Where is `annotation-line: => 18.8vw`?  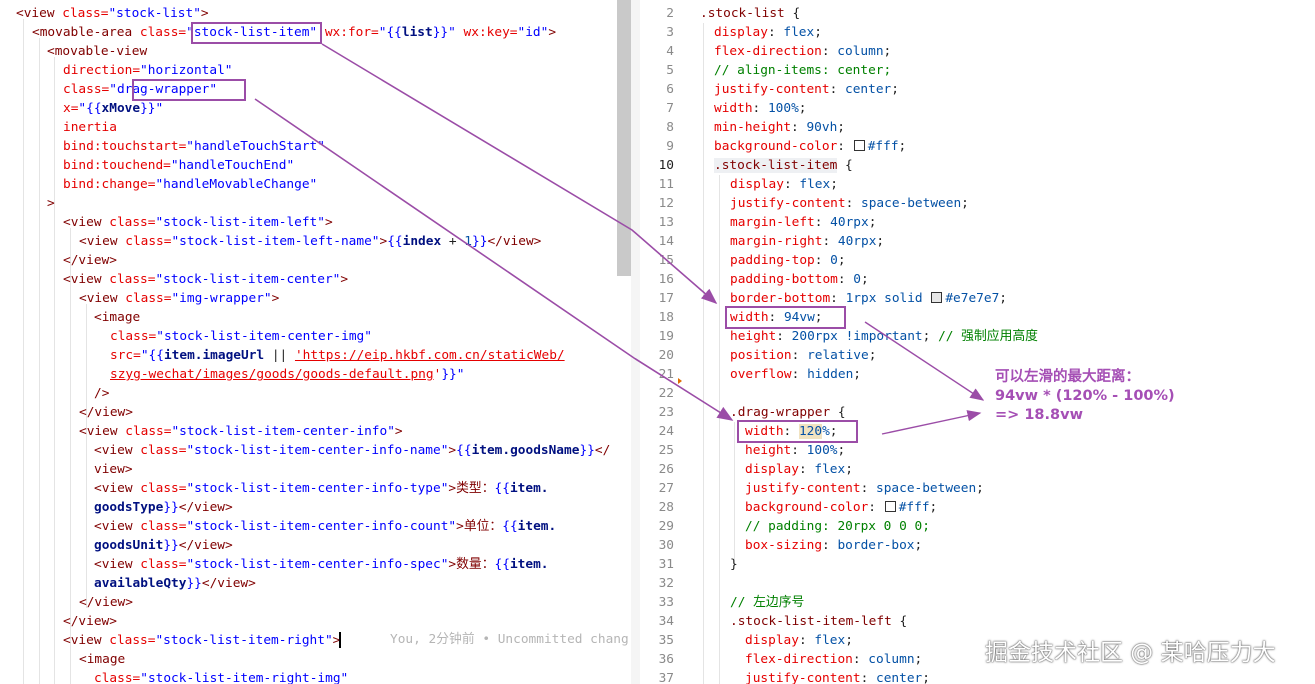
annotation-line: => 18.8vw is located at coordinates (1039, 415).